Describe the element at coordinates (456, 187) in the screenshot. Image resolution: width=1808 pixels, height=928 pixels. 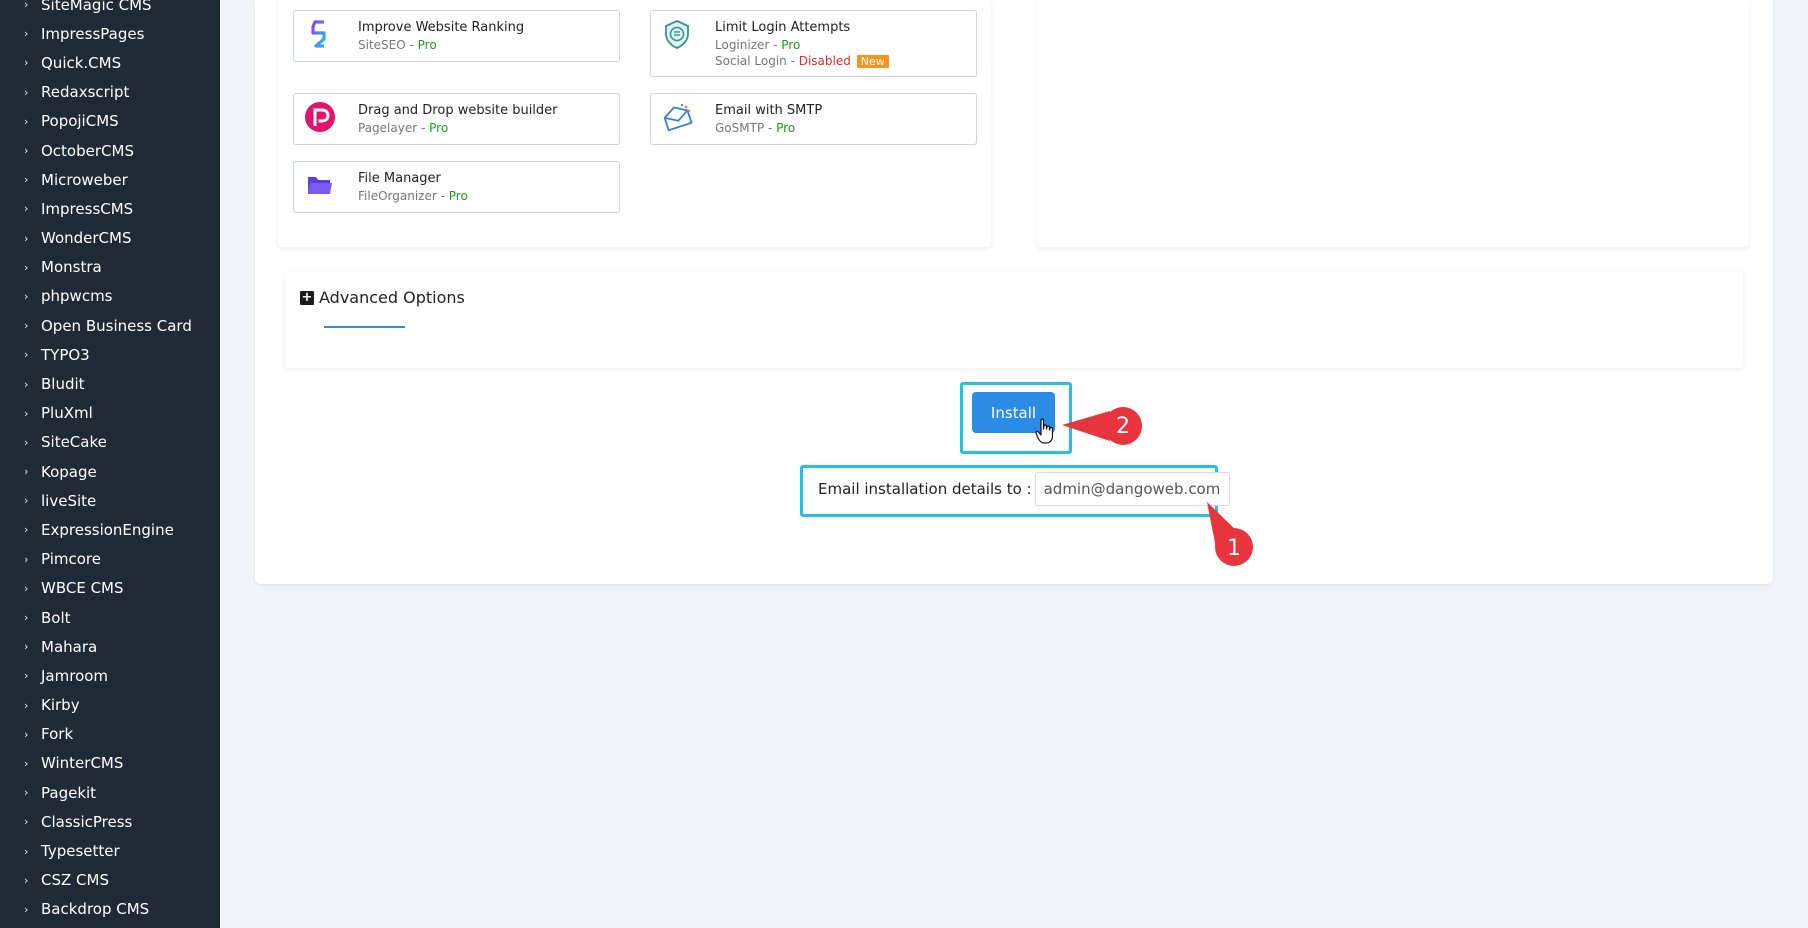
I see `plugin-card-fileorganizer: File Manager FileOrganizer - Pro` at that location.